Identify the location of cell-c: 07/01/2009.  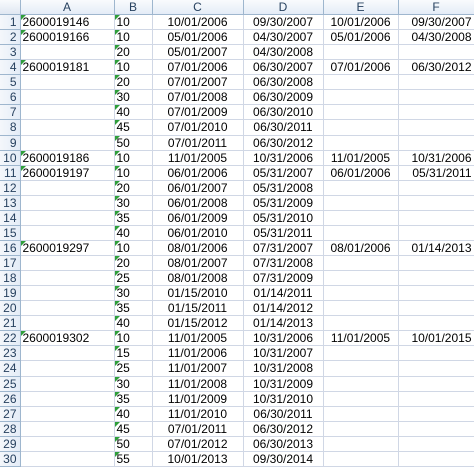
(198, 112).